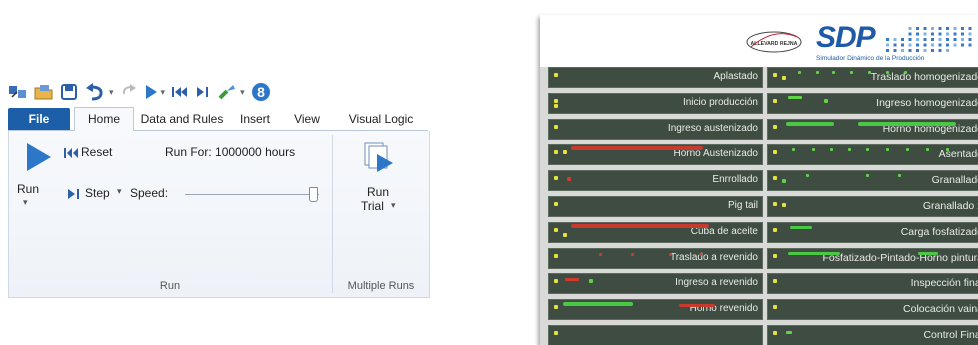 Image resolution: width=978 pixels, height=345 pixels. What do you see at coordinates (954, 180) in the screenshot?
I see `station-label: Granallado` at bounding box center [954, 180].